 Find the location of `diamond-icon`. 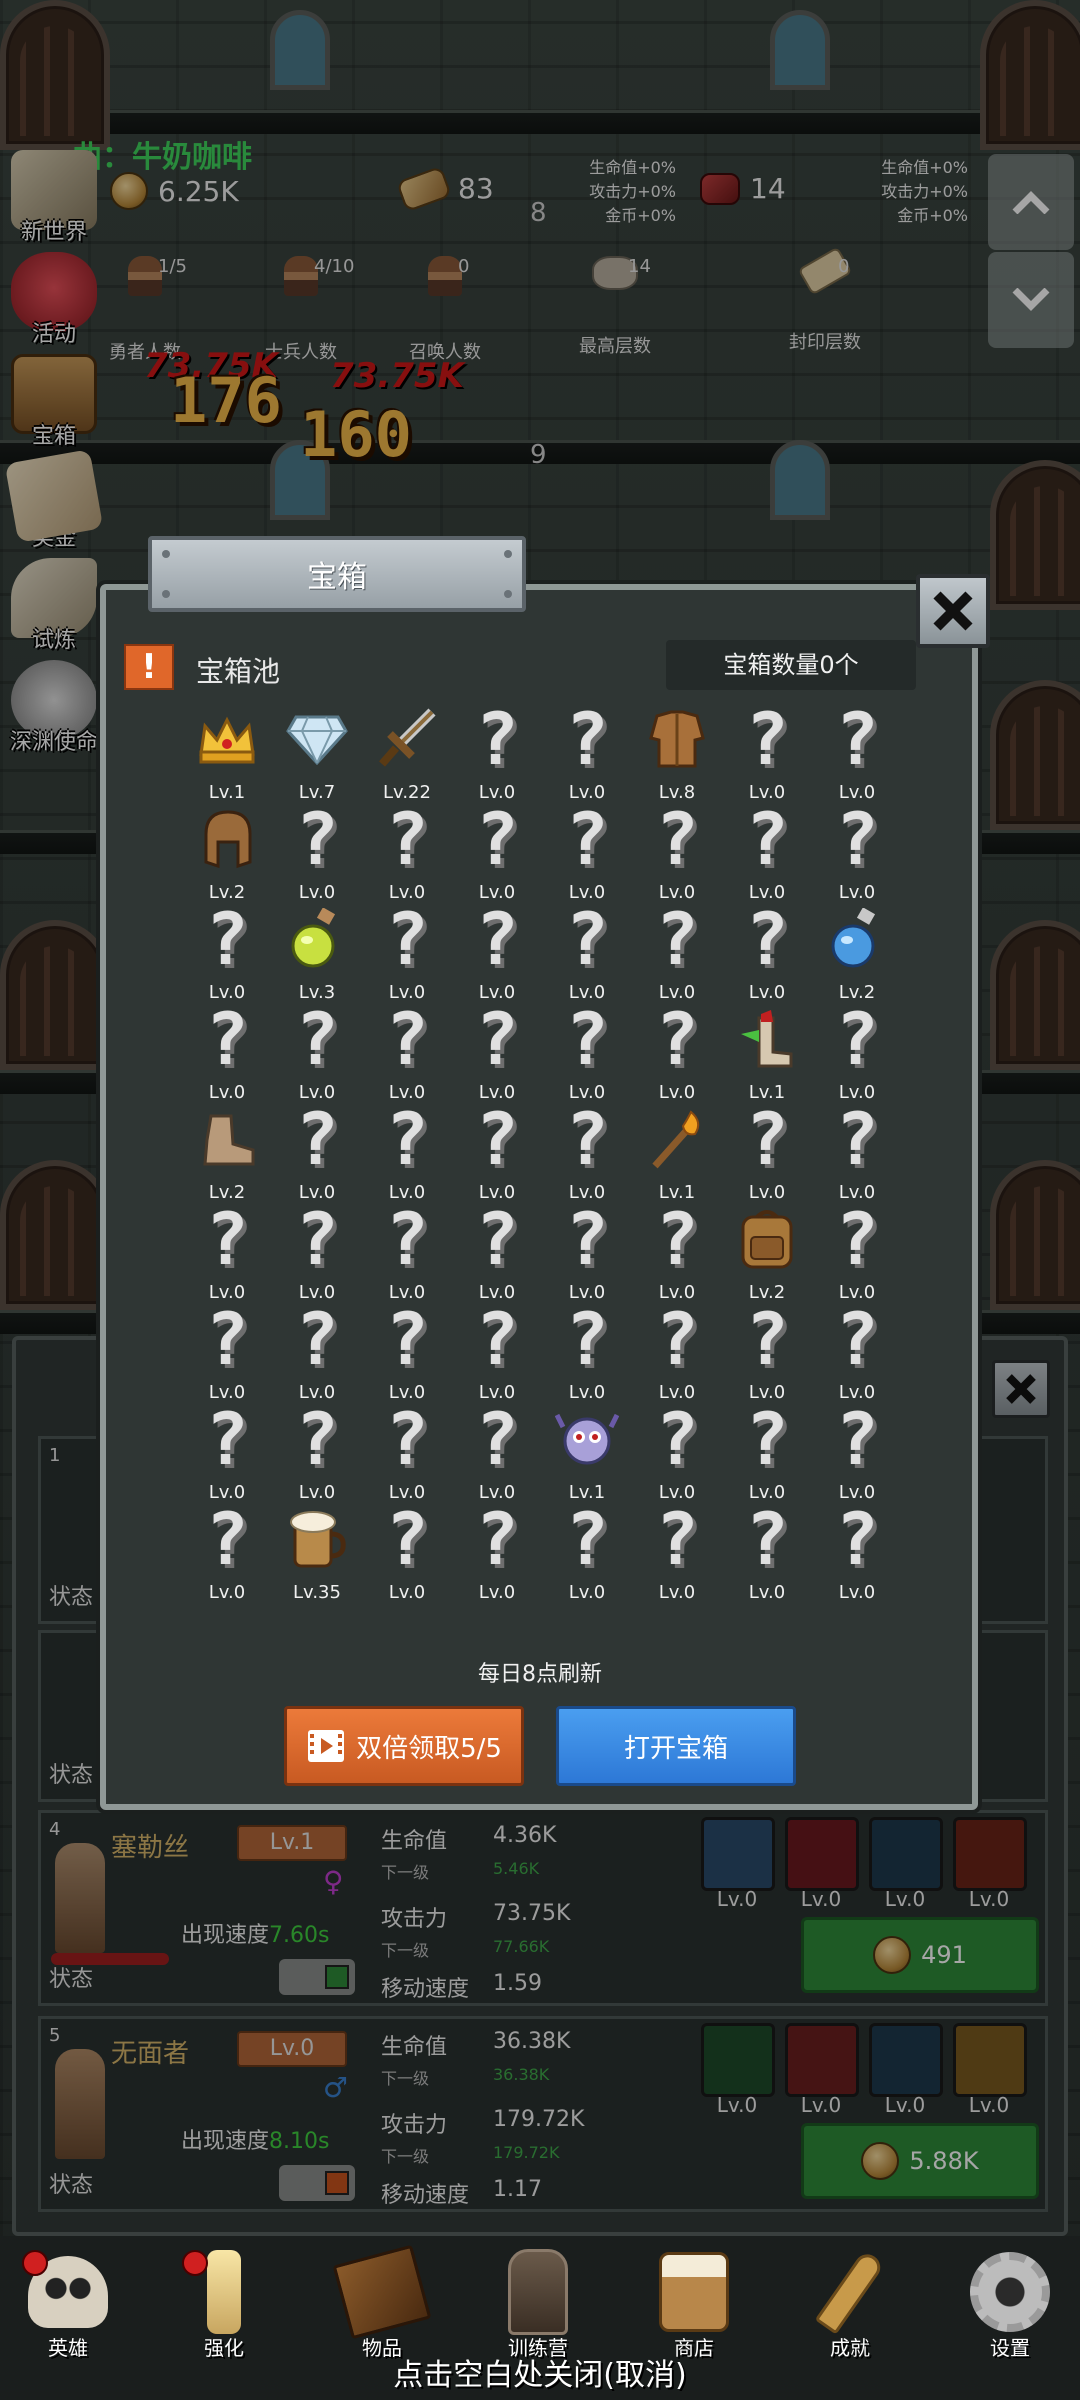

diamond-icon is located at coordinates (317, 739).